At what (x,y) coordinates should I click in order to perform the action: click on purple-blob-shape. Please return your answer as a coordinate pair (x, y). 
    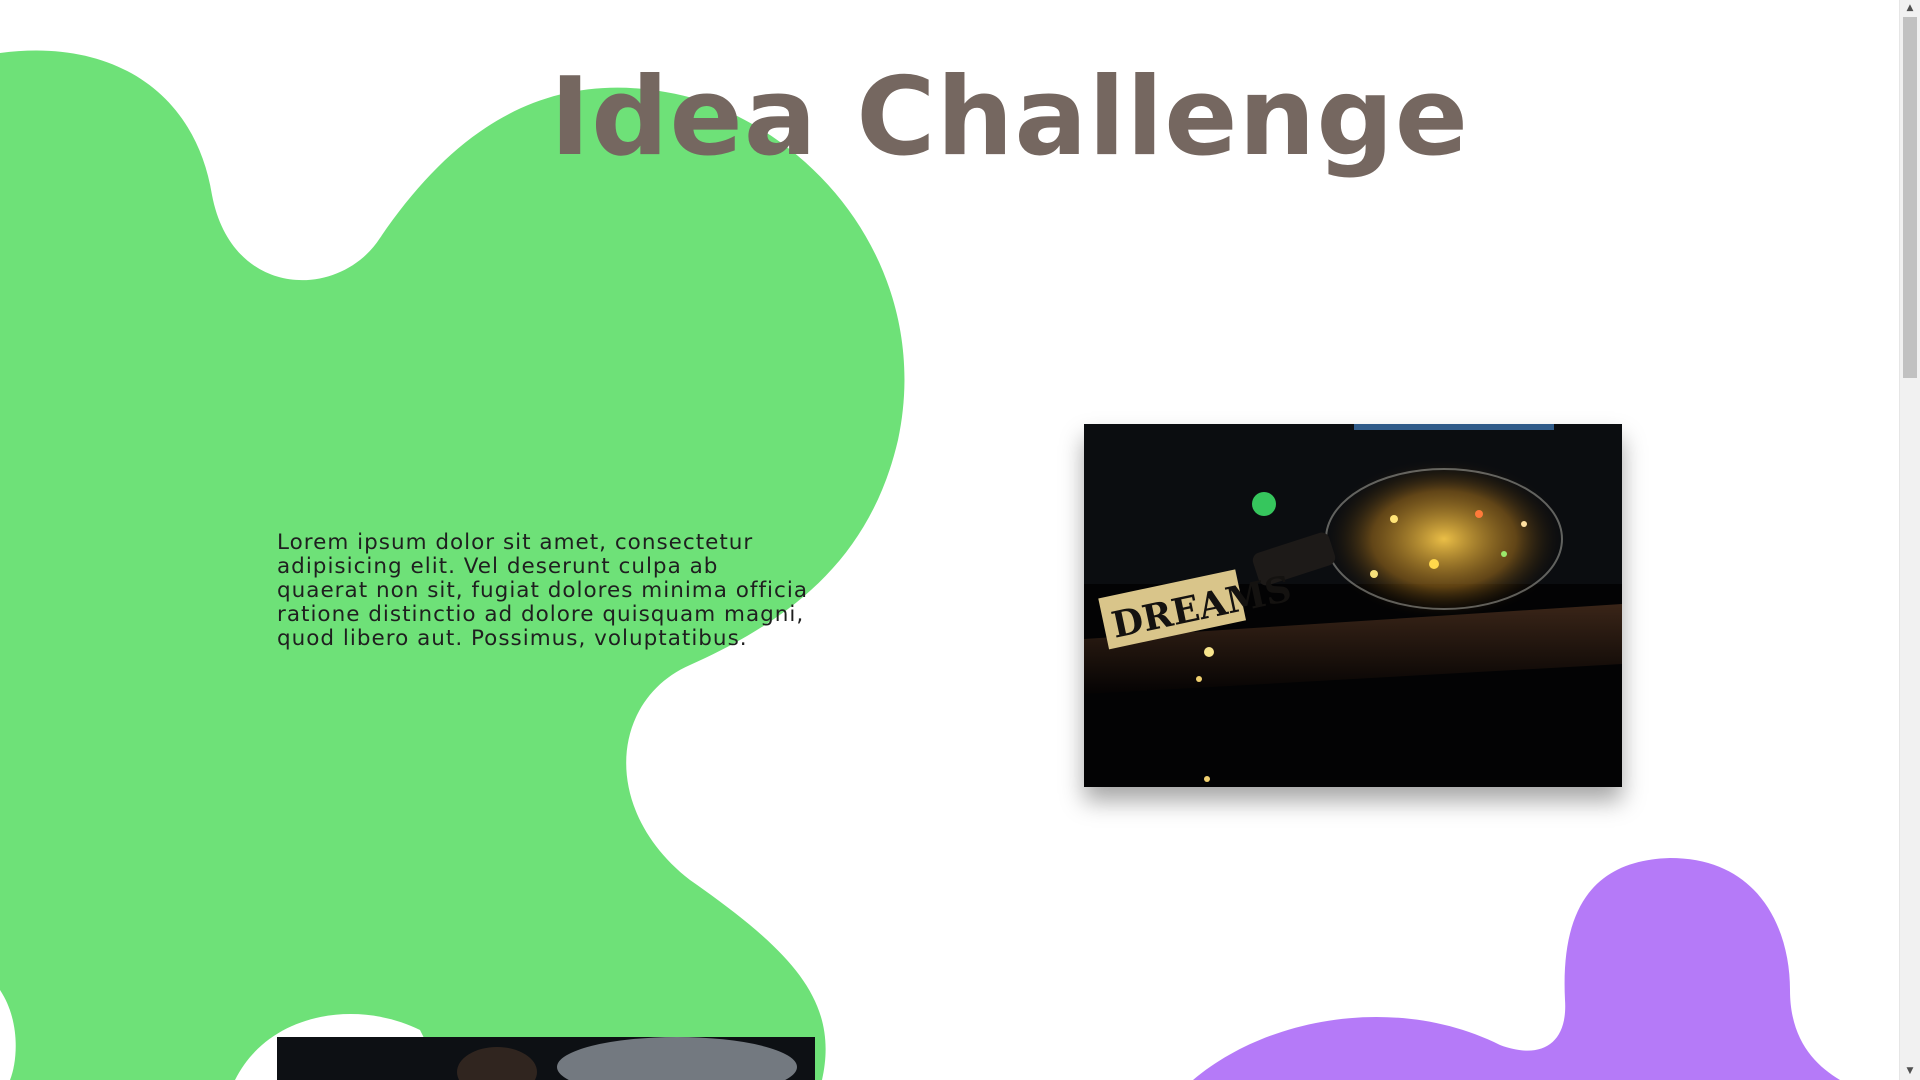
    Looking at the image, I should click on (1516, 969).